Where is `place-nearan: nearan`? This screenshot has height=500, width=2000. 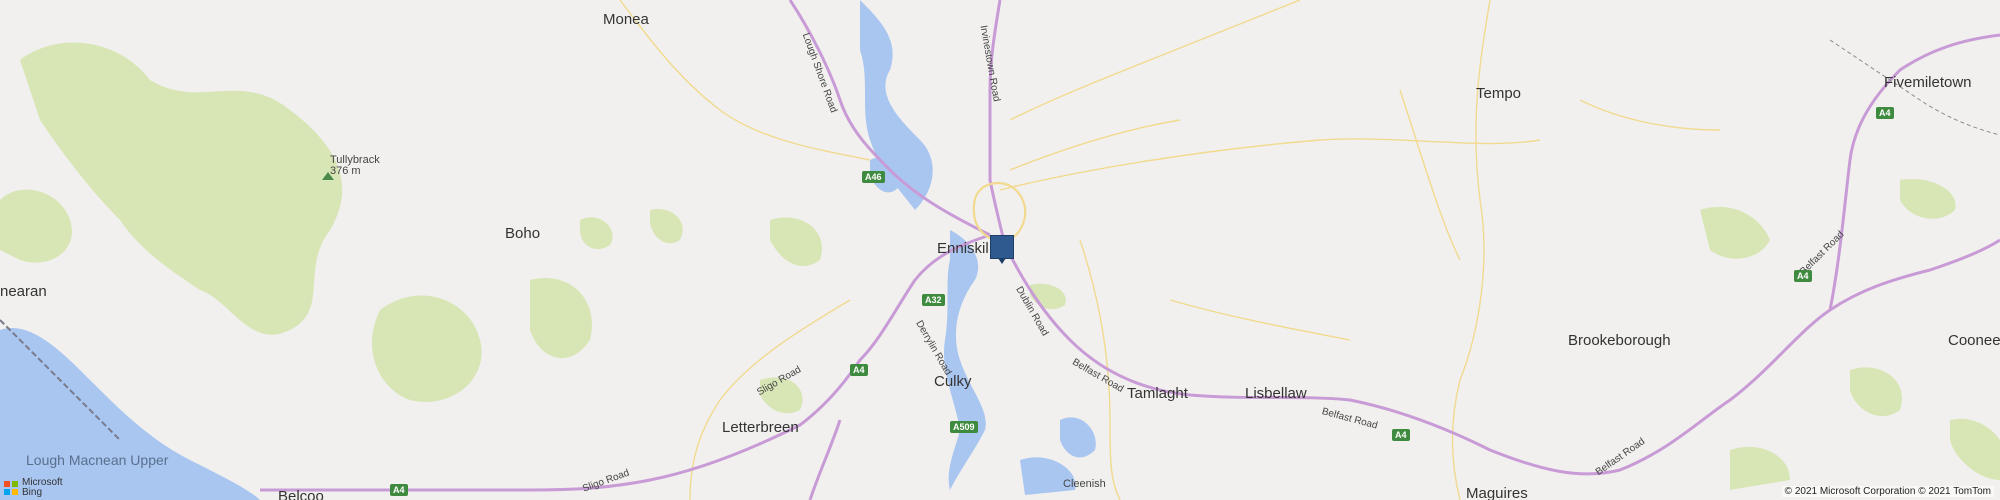 place-nearan: nearan is located at coordinates (23, 292).